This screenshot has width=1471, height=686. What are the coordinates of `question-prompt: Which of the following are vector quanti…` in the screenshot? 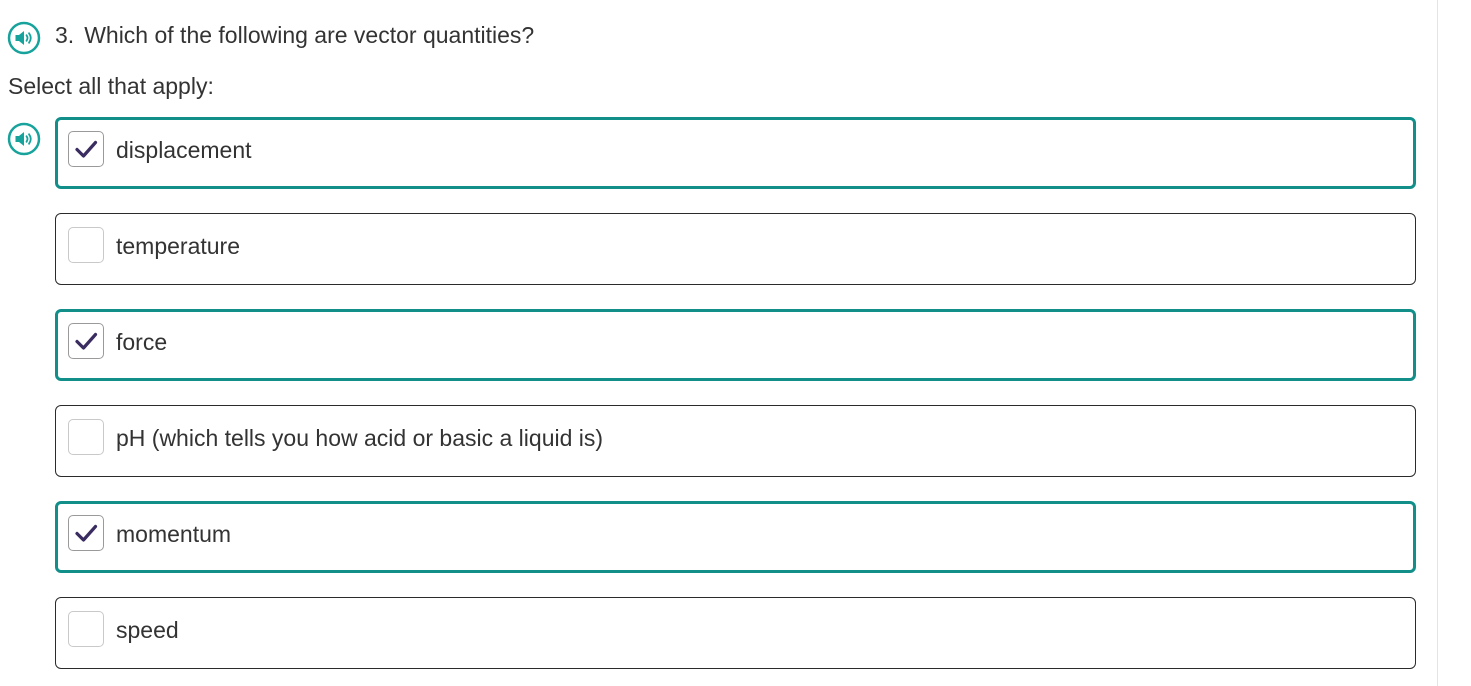 It's located at (309, 35).